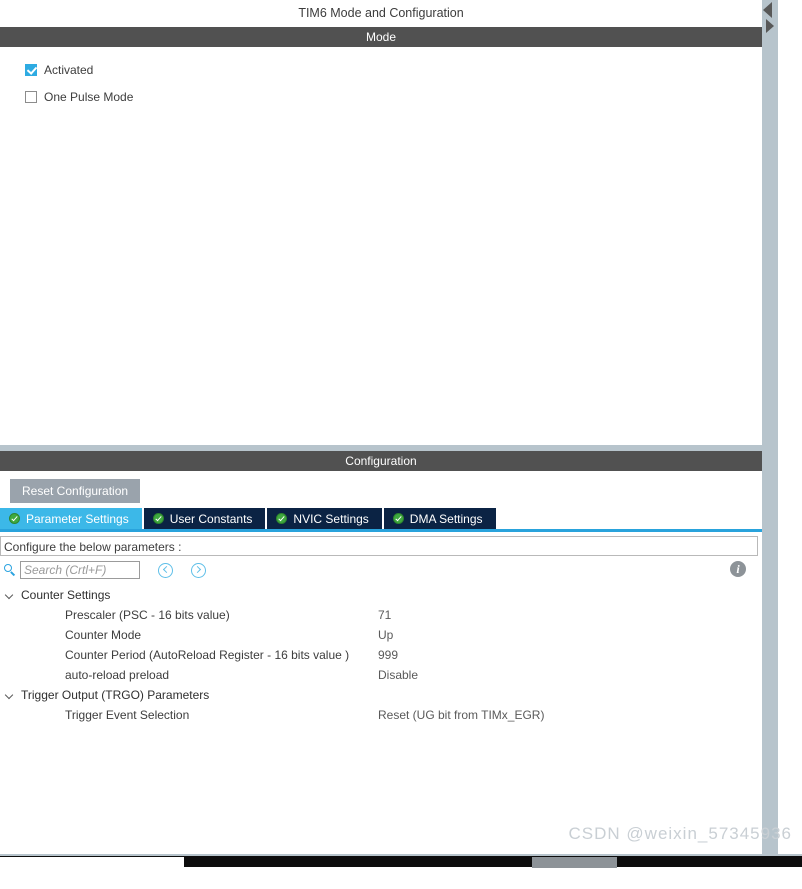  Describe the element at coordinates (770, 26) in the screenshot. I see `expand-right-arrow-icon` at that location.